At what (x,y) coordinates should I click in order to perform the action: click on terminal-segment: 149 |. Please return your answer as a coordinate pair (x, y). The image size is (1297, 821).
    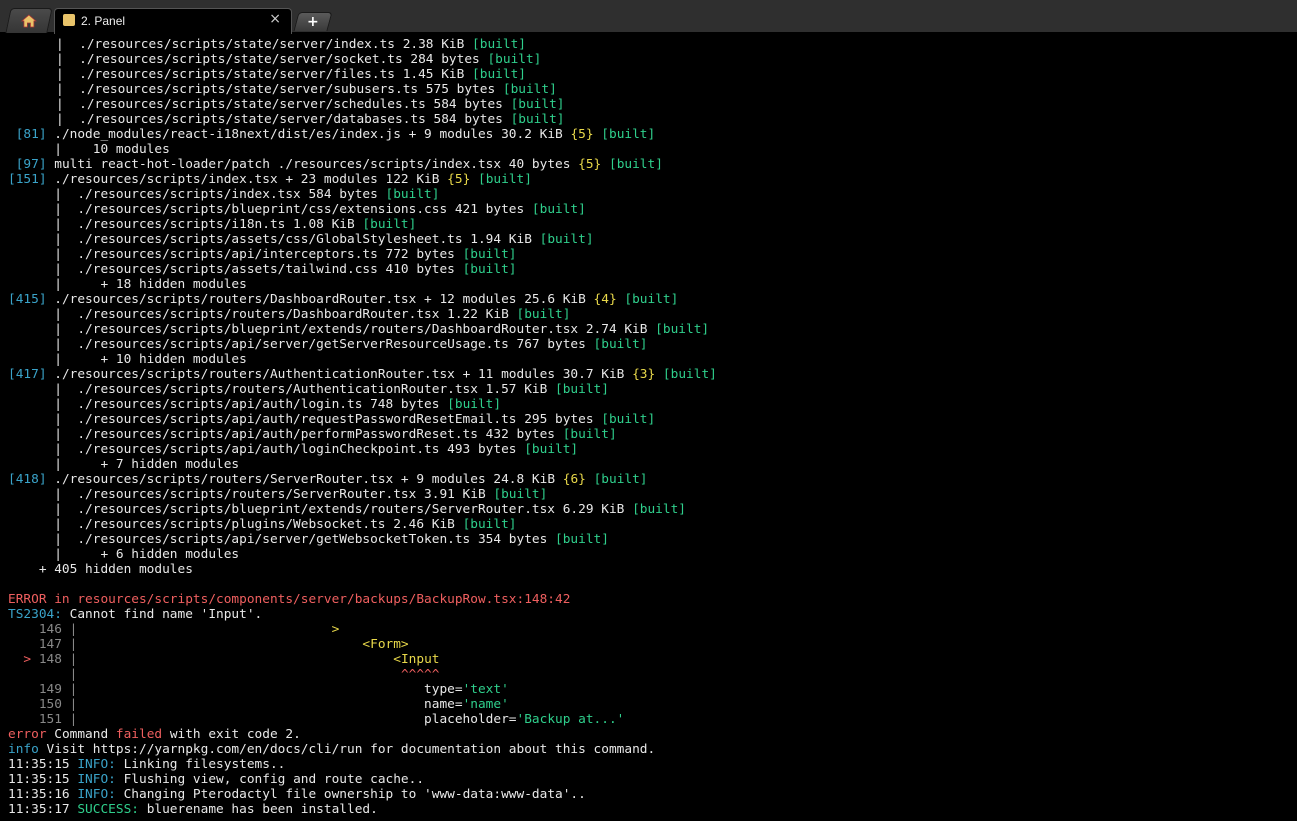
    Looking at the image, I should click on (47, 689).